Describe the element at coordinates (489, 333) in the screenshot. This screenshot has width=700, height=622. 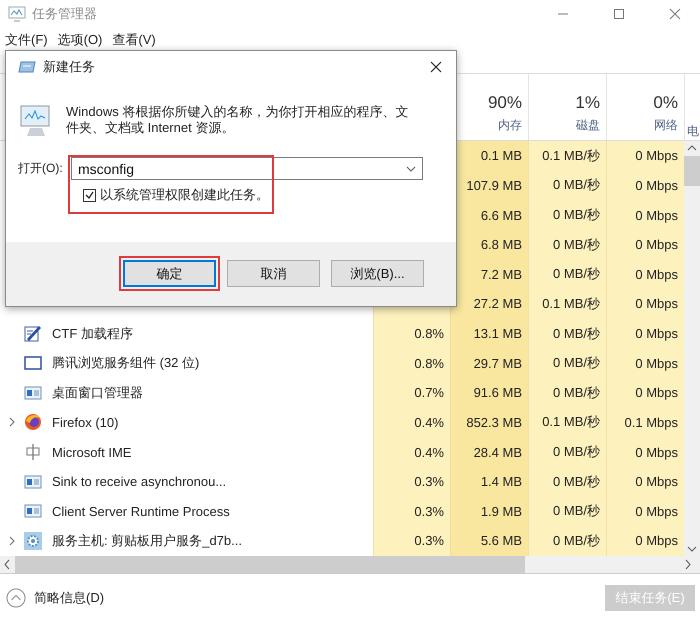
I see `table-cell: 13.1 MB` at that location.